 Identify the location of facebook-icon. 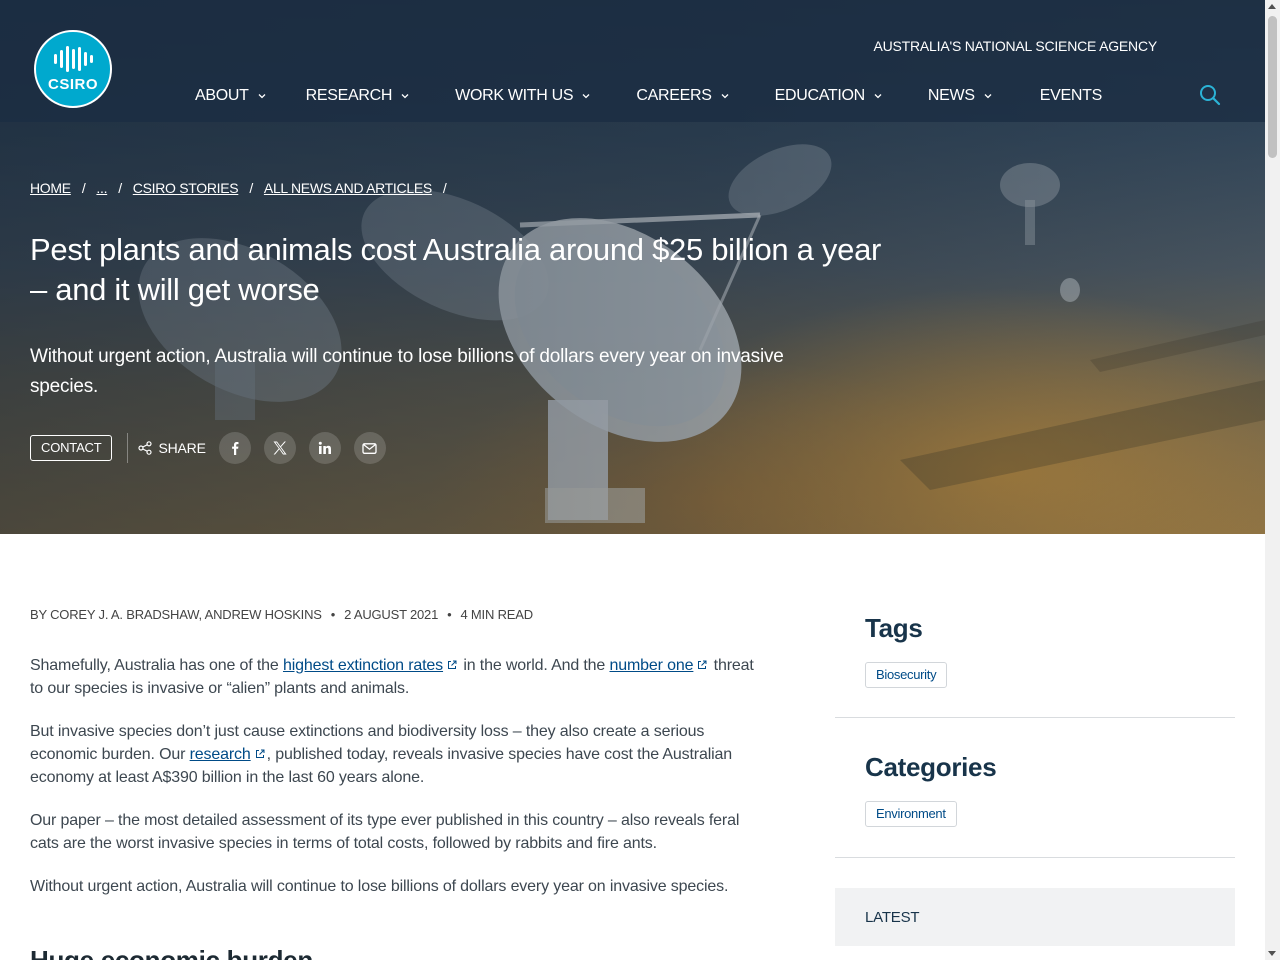
(235, 448).